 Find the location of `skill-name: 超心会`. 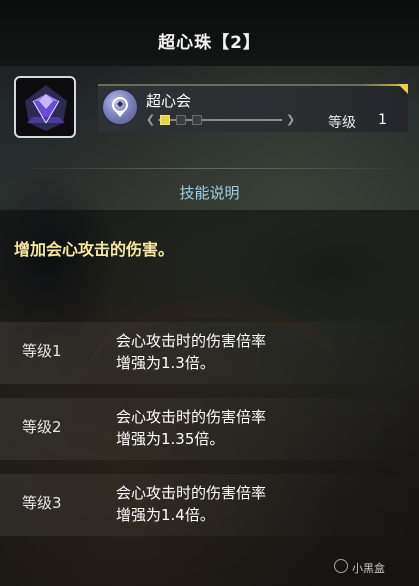

skill-name: 超心会 is located at coordinates (169, 101).